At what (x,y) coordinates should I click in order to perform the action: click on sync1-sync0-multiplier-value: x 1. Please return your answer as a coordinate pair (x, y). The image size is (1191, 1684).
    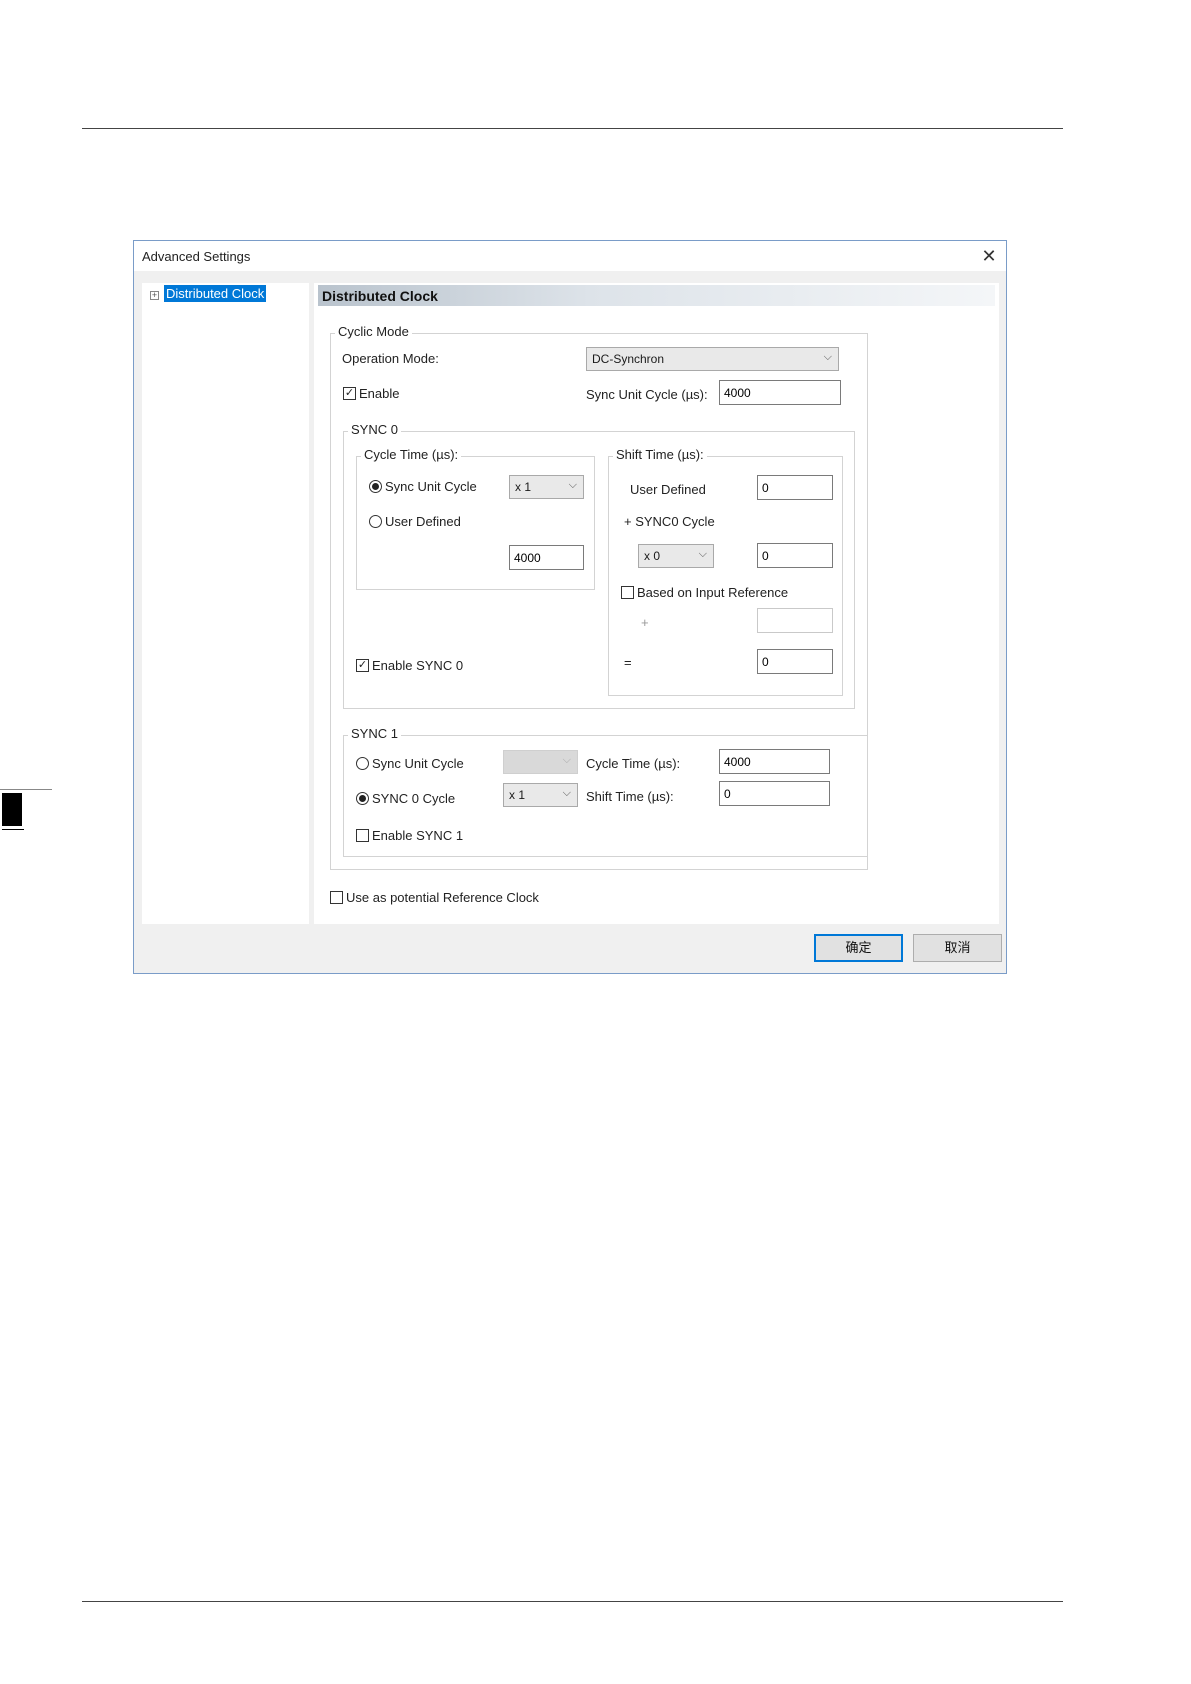
    Looking at the image, I should click on (517, 795).